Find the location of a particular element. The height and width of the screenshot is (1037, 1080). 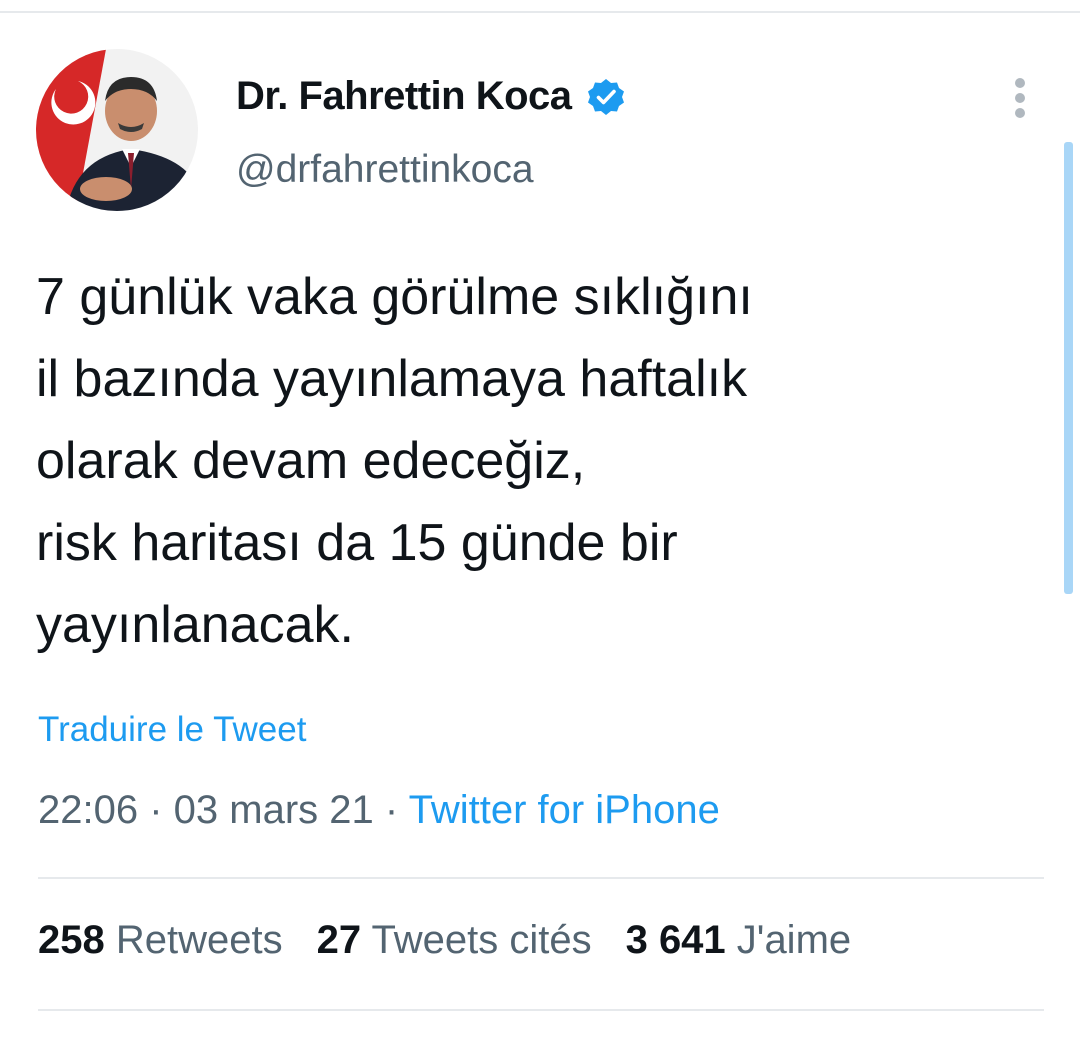

likes-count: 3 641 is located at coordinates (675, 940).